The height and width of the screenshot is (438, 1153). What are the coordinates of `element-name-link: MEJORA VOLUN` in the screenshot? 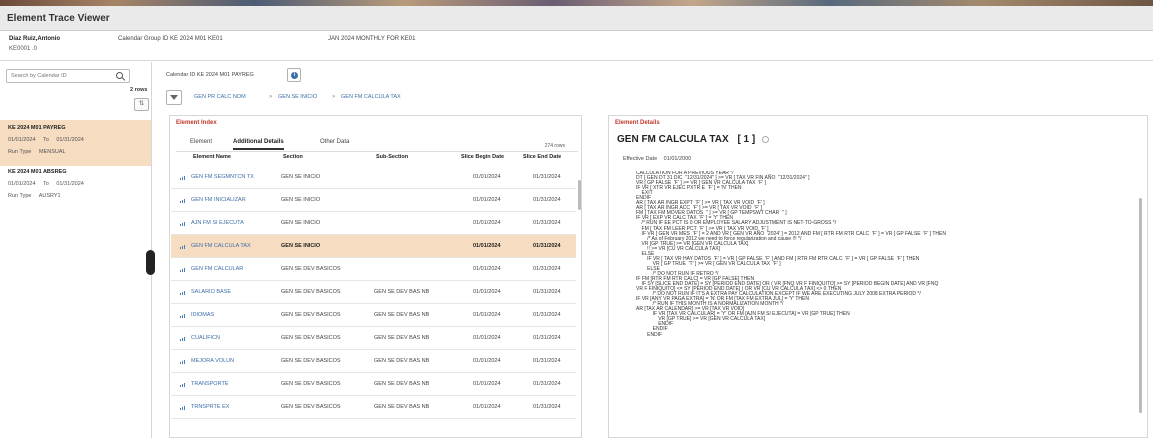 It's located at (212, 361).